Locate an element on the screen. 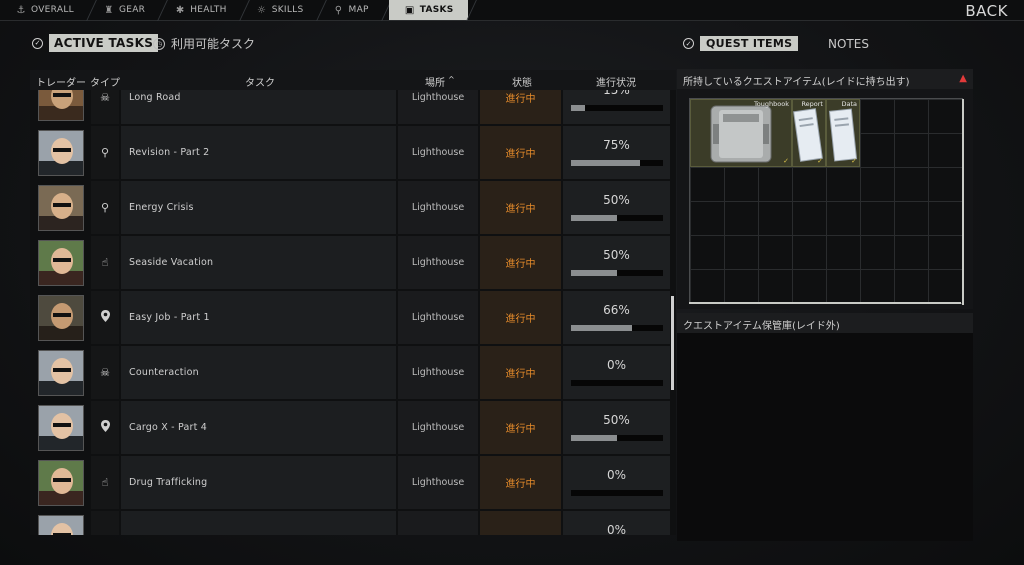  clock-icon: ◷ is located at coordinates (159, 43).